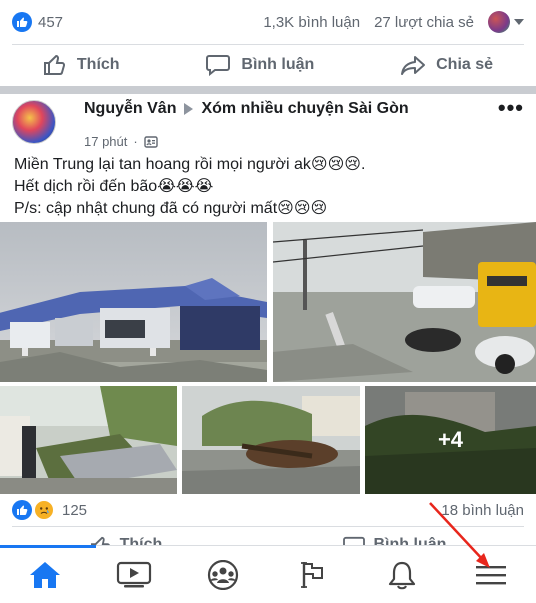 The height and width of the screenshot is (603, 536). I want to click on tab-groups, so click(223, 575).